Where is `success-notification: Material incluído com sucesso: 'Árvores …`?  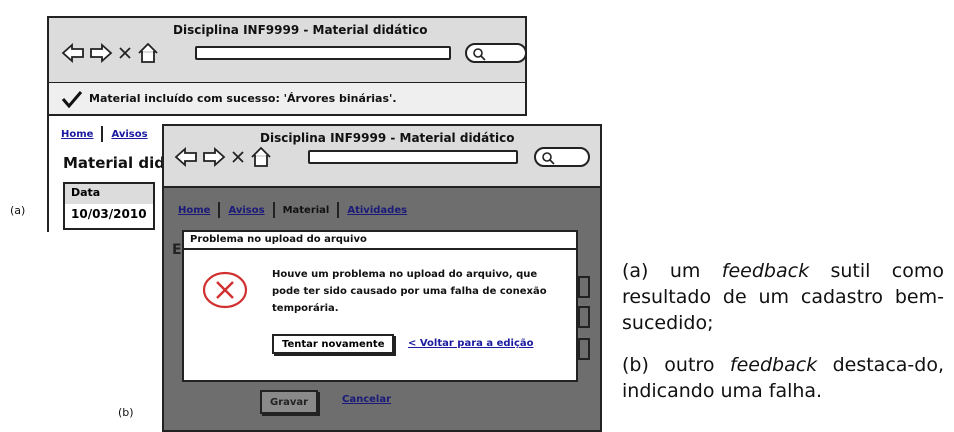 success-notification: Material incluído com sucesso: 'Árvores … is located at coordinates (287, 99).